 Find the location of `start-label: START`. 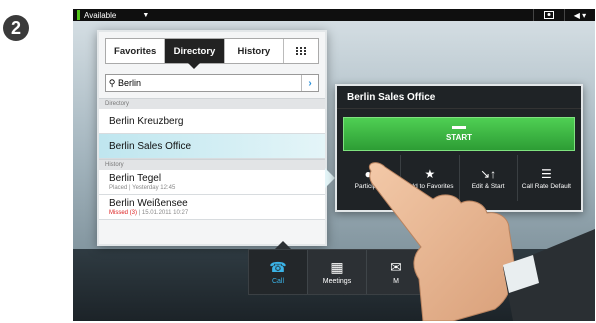

start-label: START is located at coordinates (459, 137).